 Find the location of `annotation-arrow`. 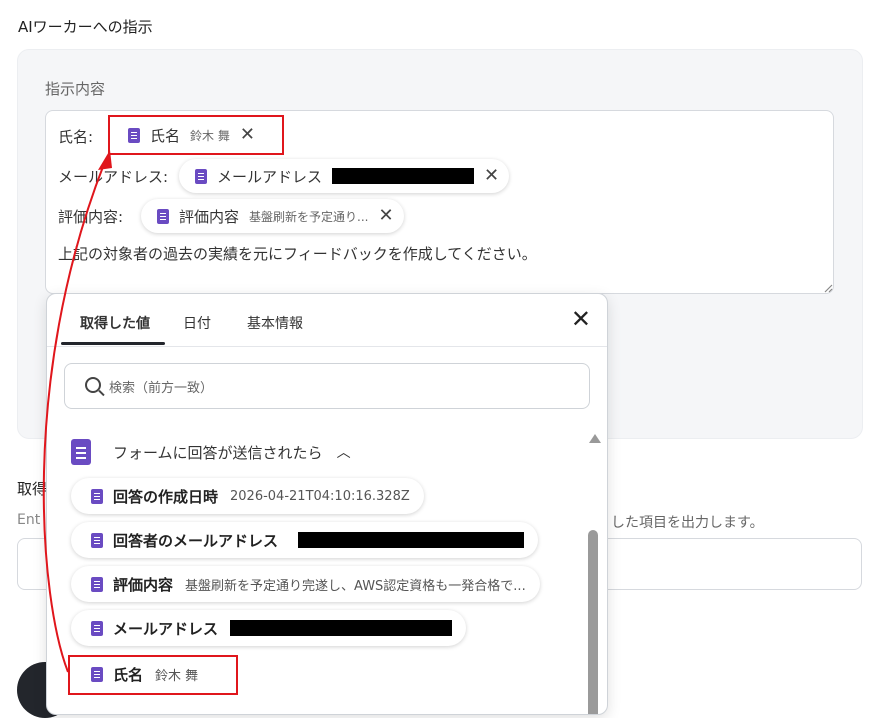

annotation-arrow is located at coordinates (77, 411).